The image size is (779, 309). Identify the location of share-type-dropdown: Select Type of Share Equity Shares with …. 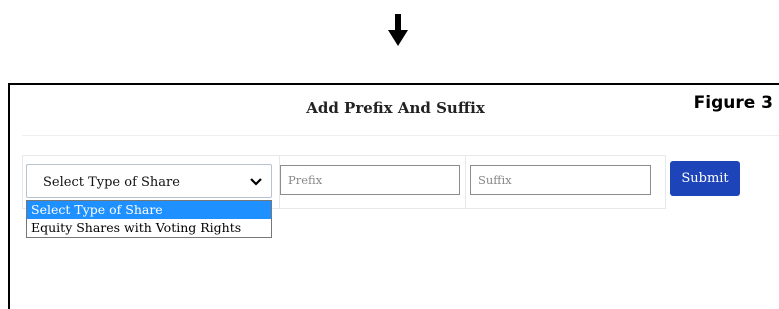
(149, 219).